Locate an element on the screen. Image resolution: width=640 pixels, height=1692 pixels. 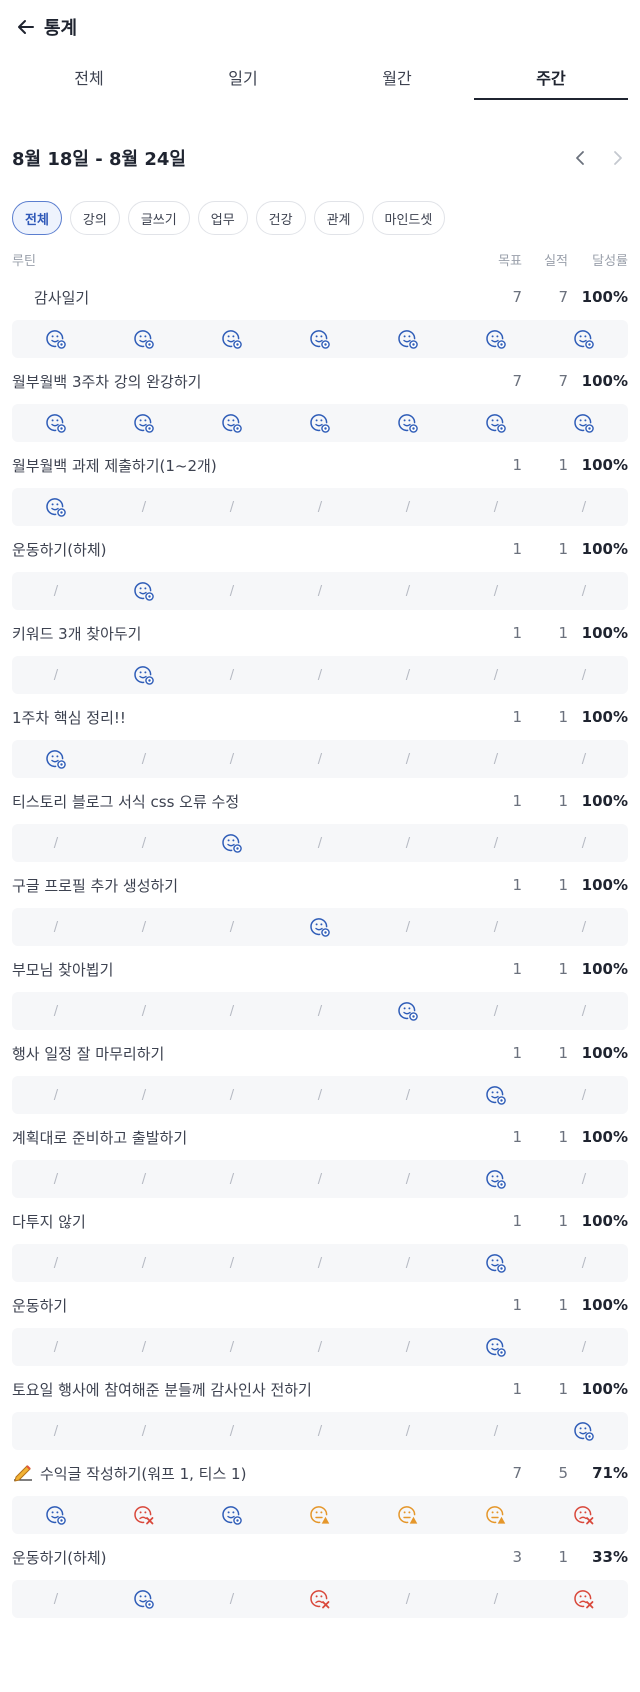
filter-chip-1: 강의 is located at coordinates (94, 218).